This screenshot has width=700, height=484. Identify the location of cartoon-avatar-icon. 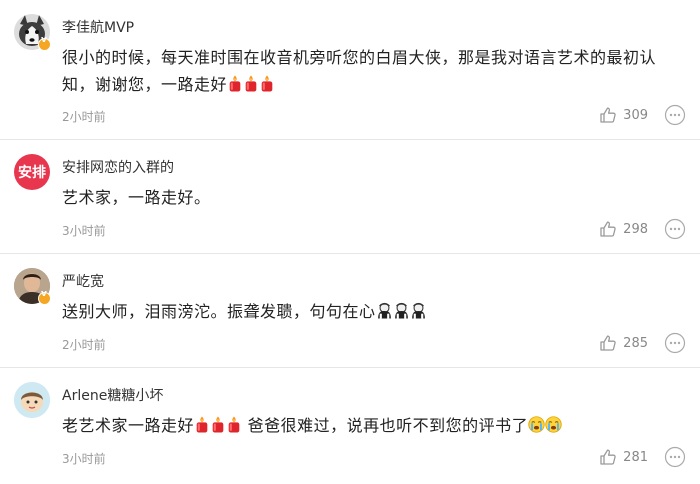
(32, 400).